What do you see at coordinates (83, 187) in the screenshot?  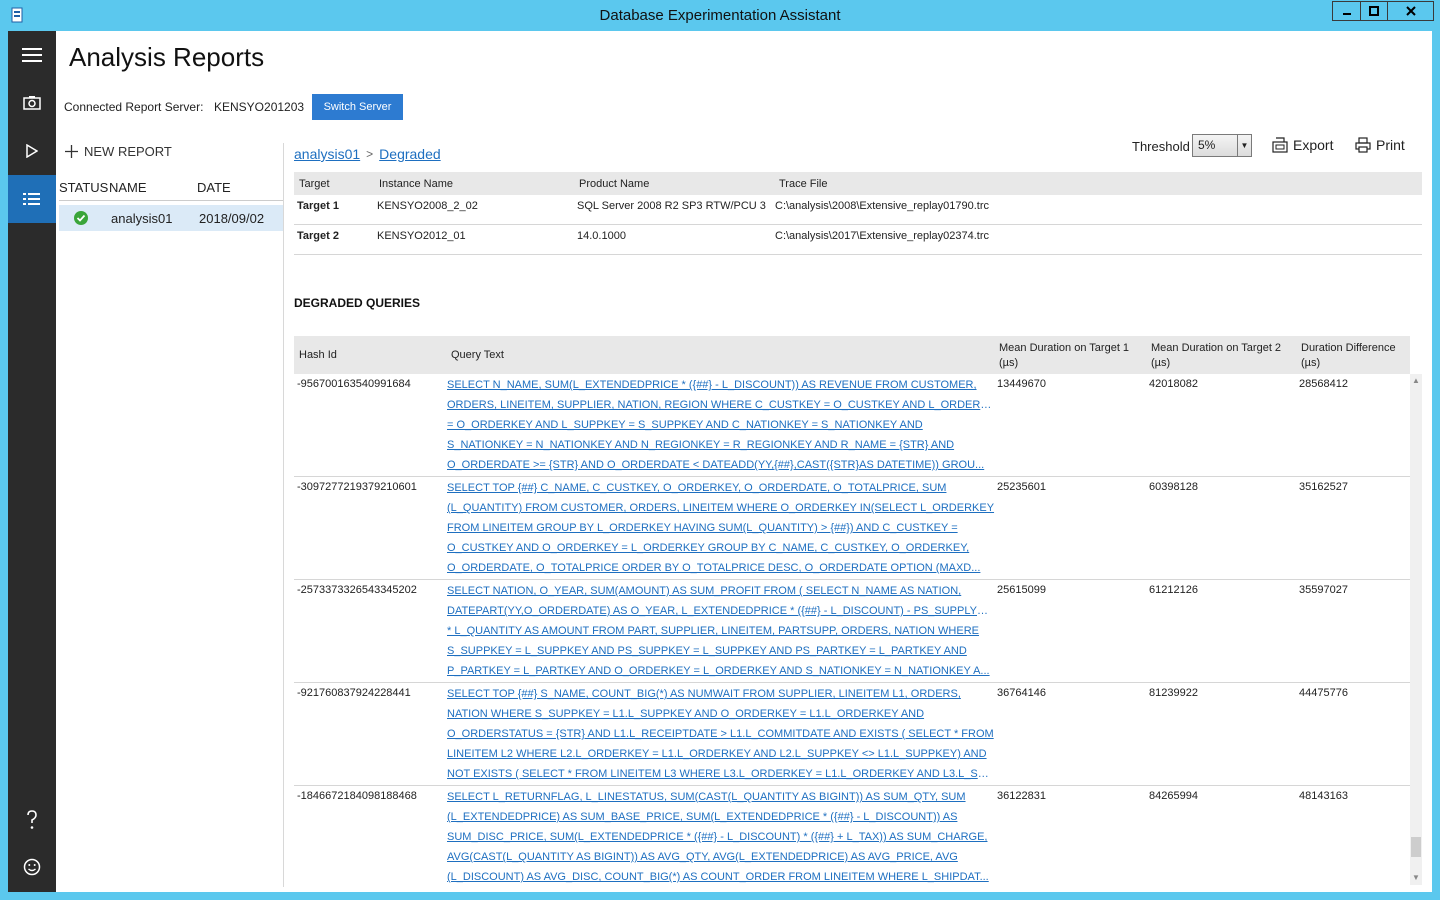 I see `column-status: STATUS` at bounding box center [83, 187].